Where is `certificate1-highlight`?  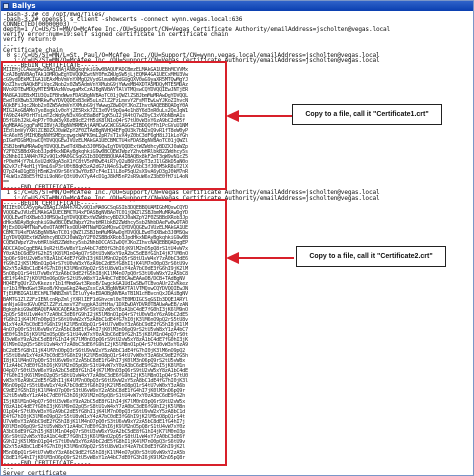 certificate1-highlight is located at coordinates (114, 125).